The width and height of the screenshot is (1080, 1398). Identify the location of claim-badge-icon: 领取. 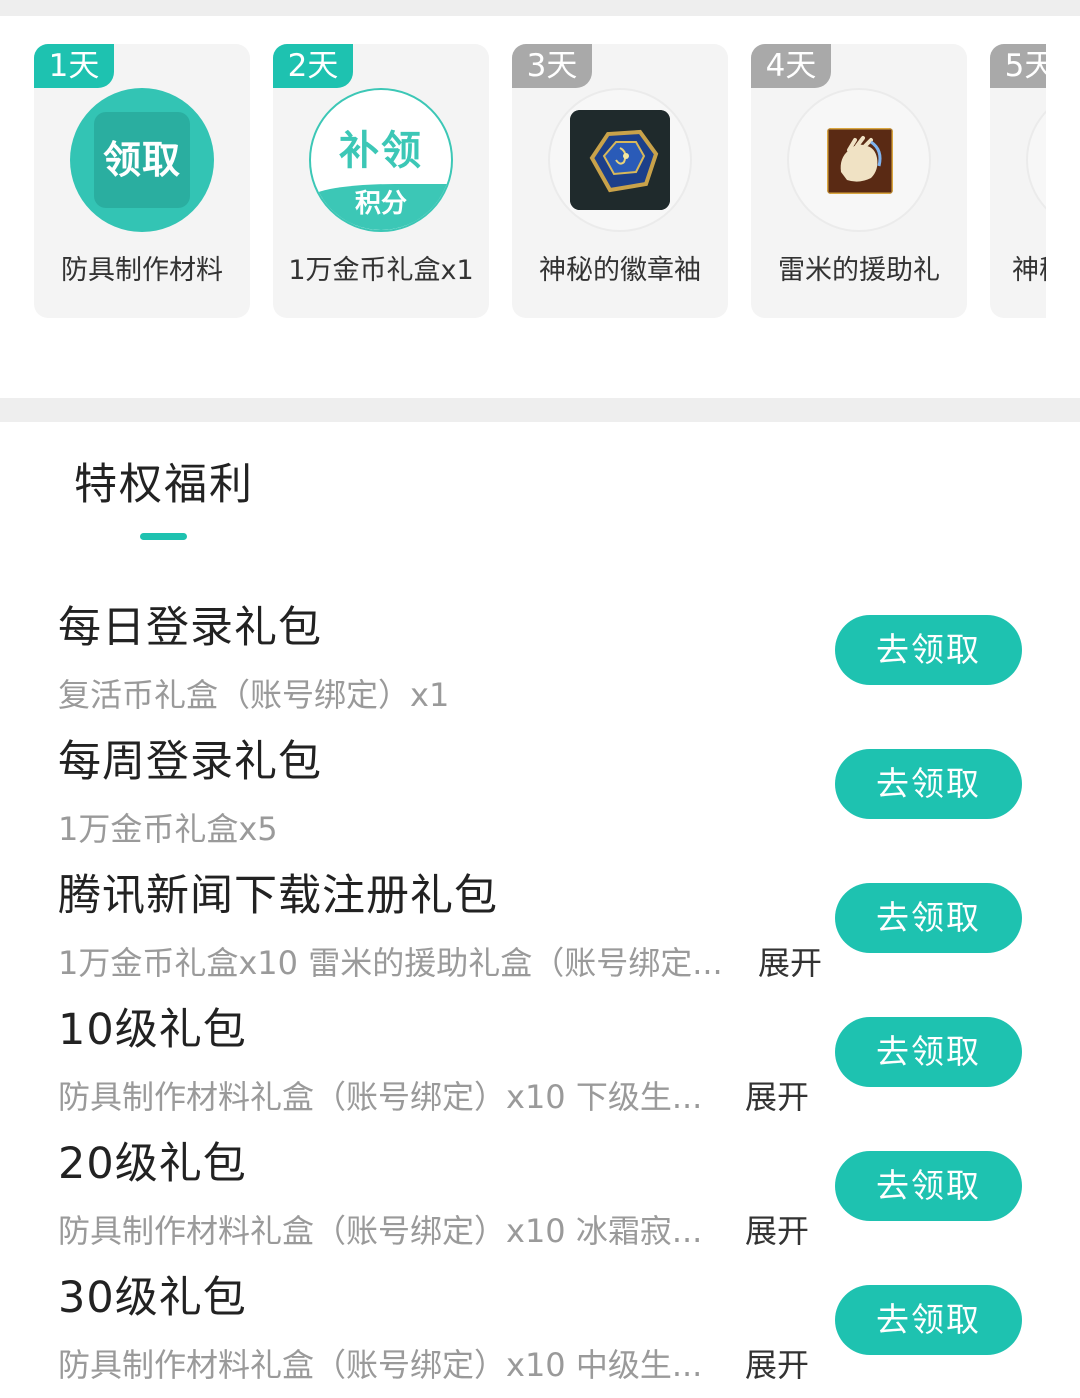
(142, 160).